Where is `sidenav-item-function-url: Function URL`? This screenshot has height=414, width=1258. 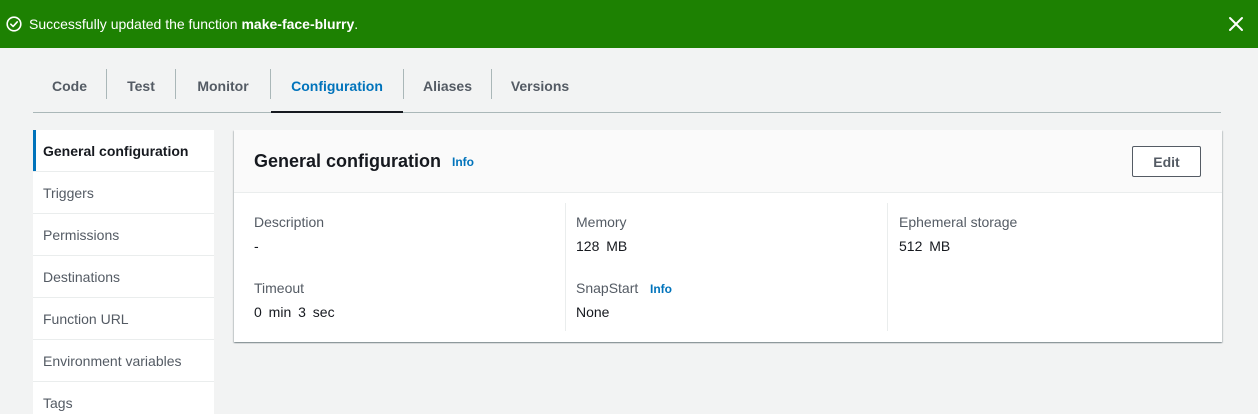 sidenav-item-function-url: Function URL is located at coordinates (123, 319).